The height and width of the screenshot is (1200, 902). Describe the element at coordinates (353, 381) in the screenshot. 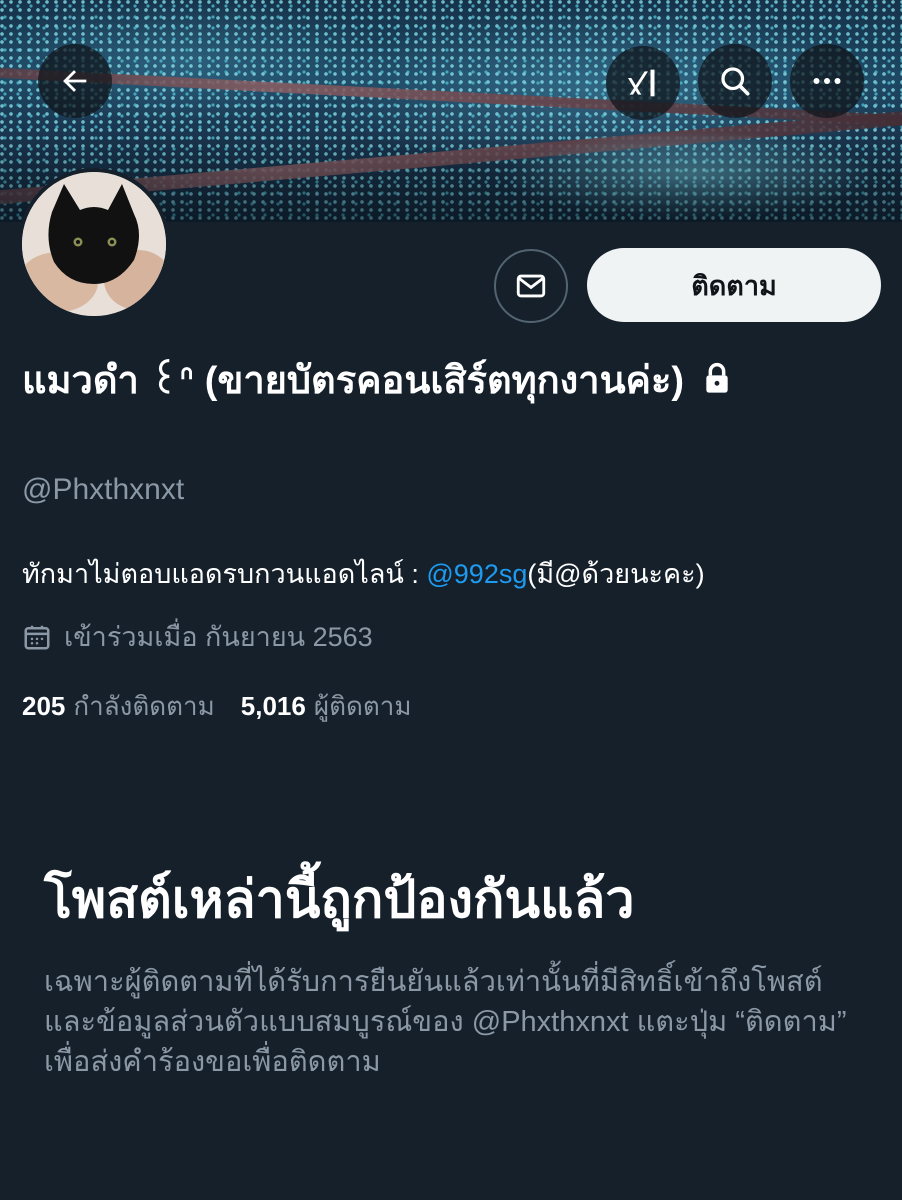

I see `display-name-text: แมวดำ ꒰ᐢ (ขายบัตรคอนเสิร์ตทุกงานค่ะ)` at that location.